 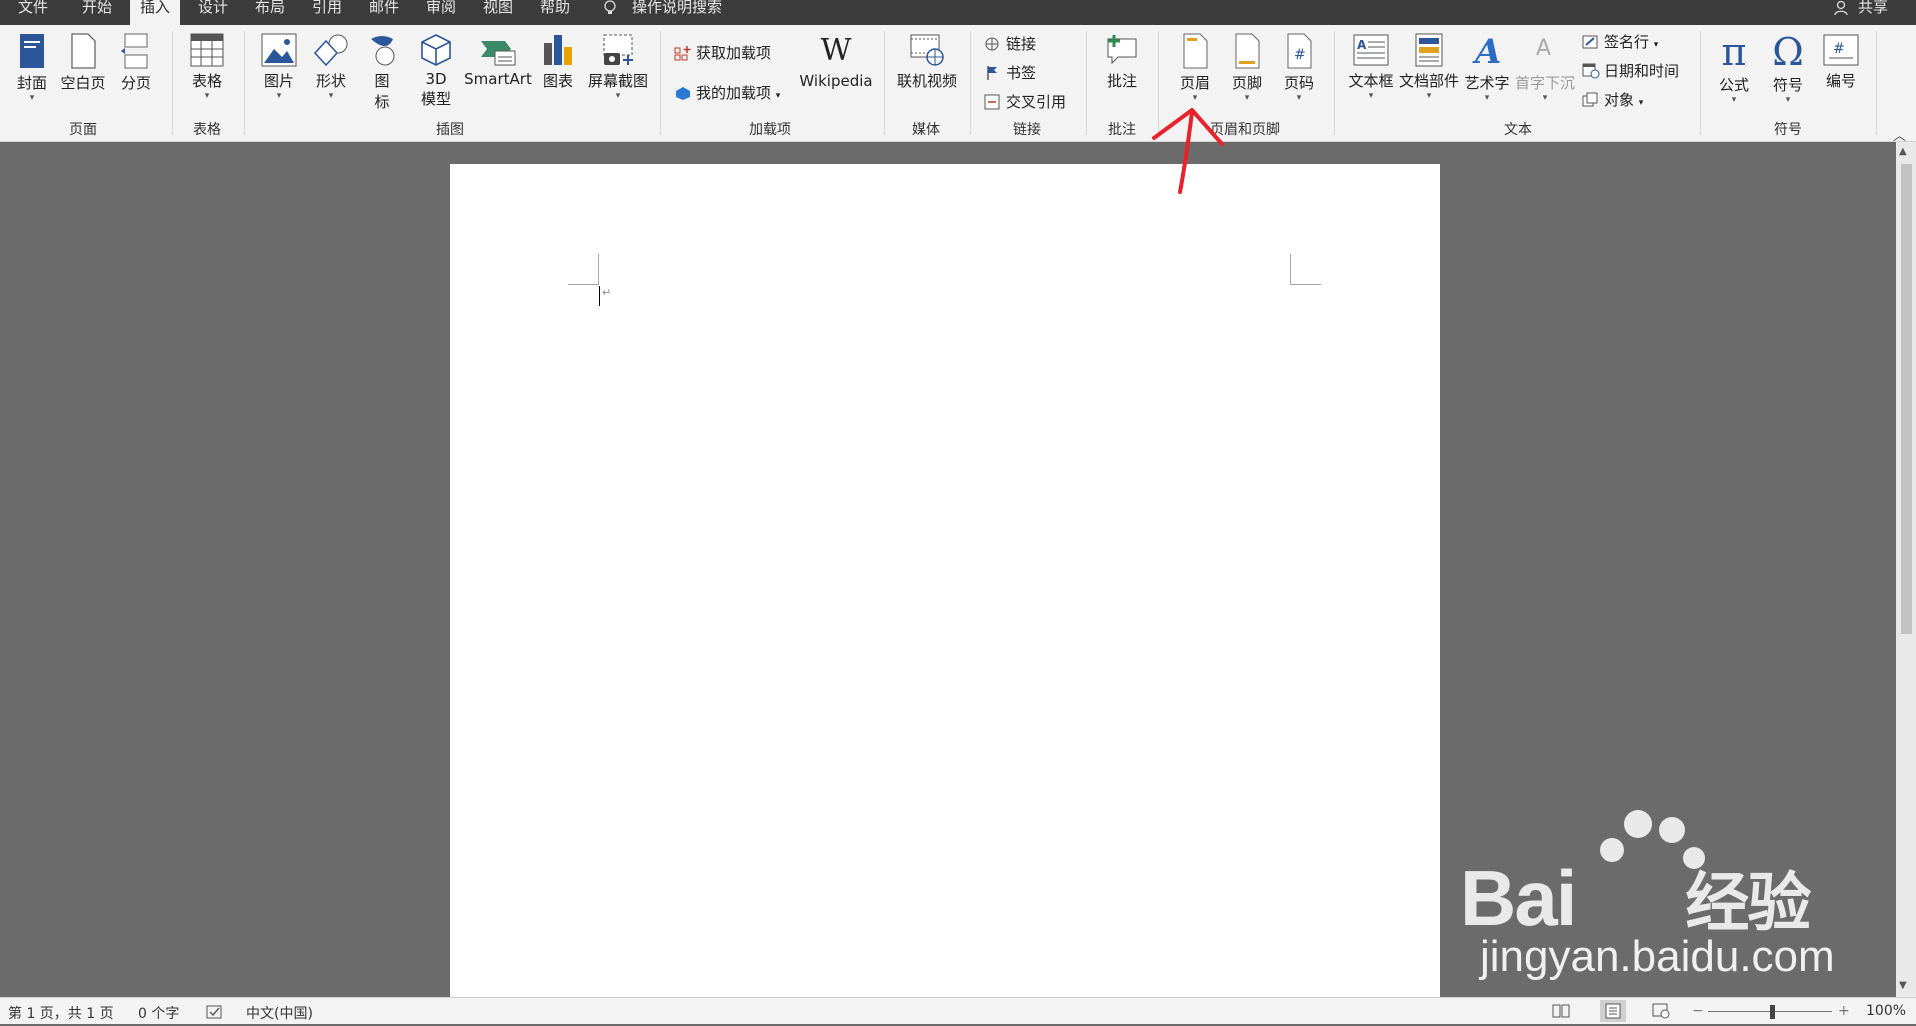 What do you see at coordinates (498, 12) in the screenshot?
I see `tab-view: 视图` at bounding box center [498, 12].